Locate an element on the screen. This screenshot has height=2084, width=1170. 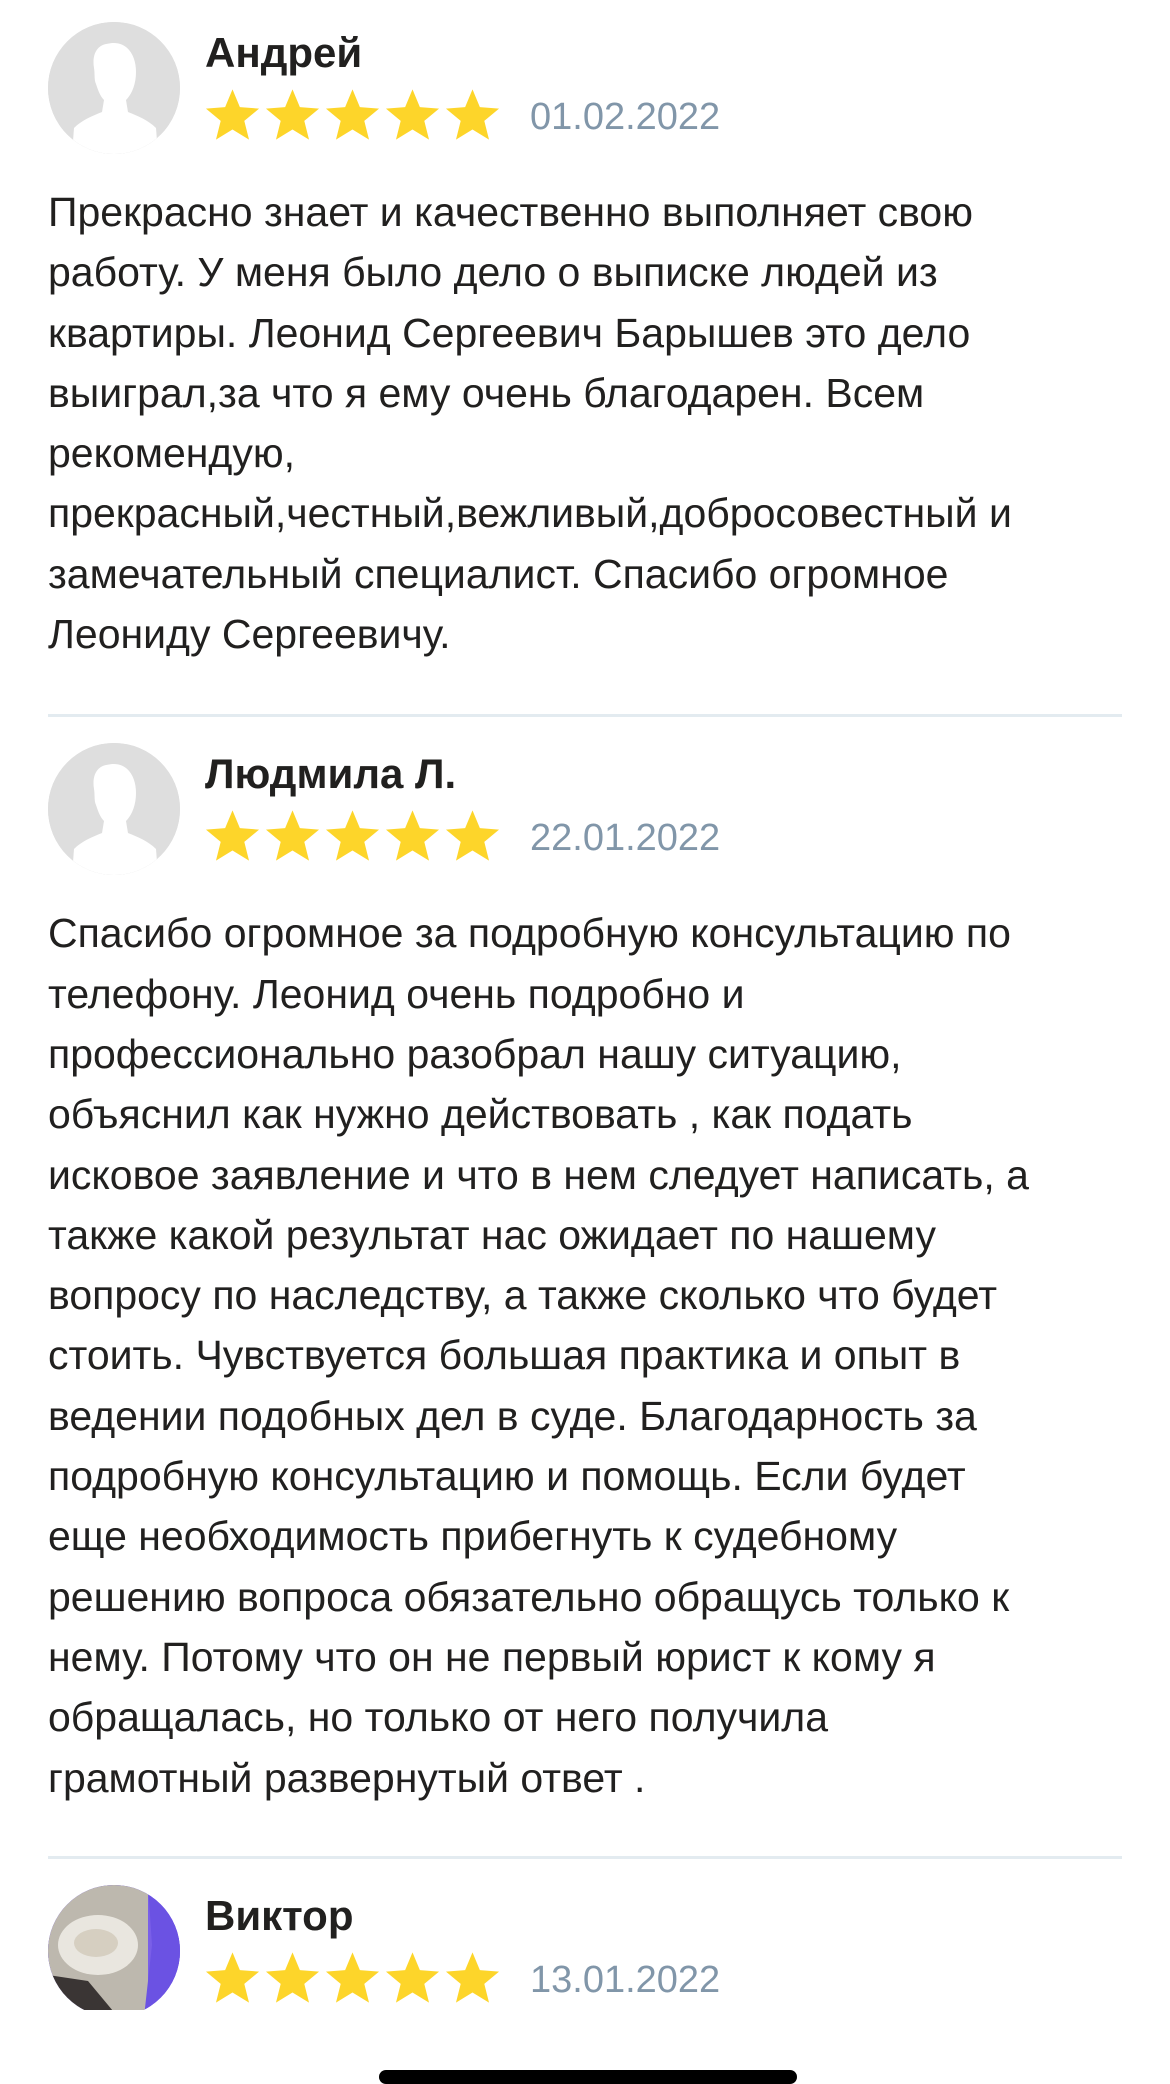
review-text-line: еще необходимость прибегнуть к судебному is located at coordinates (473, 1536).